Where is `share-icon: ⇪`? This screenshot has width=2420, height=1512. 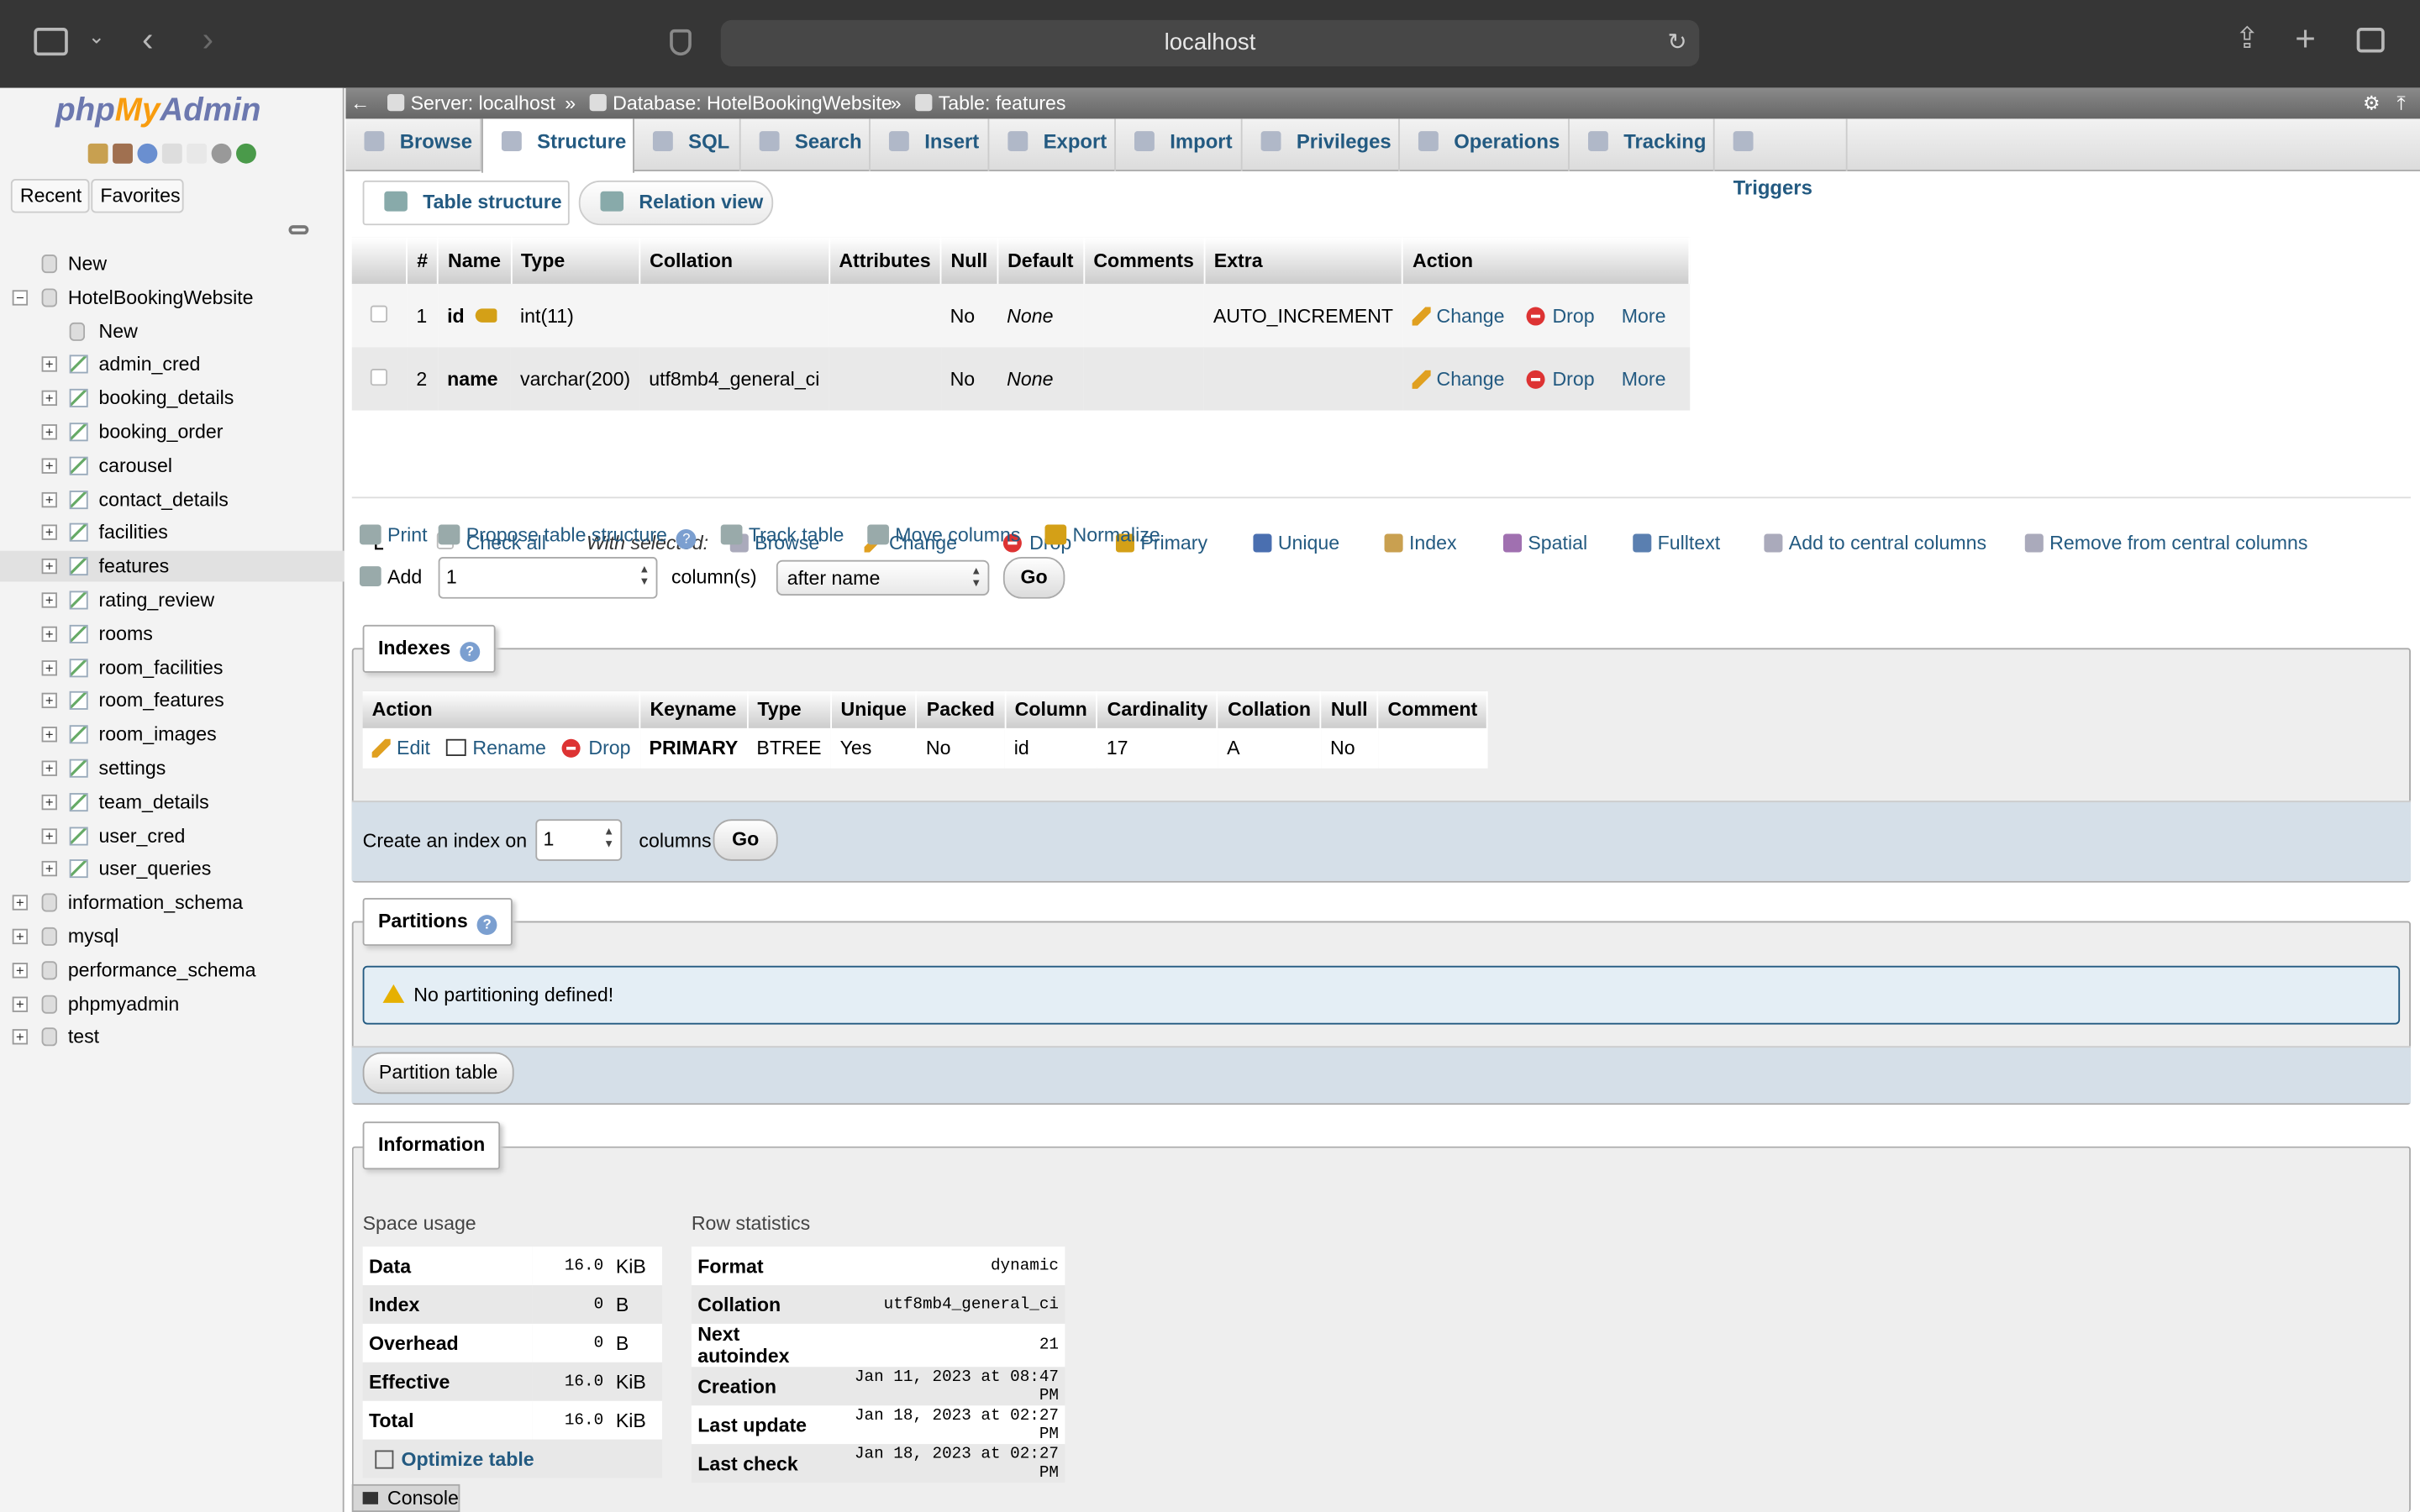 share-icon: ⇪ is located at coordinates (2247, 39).